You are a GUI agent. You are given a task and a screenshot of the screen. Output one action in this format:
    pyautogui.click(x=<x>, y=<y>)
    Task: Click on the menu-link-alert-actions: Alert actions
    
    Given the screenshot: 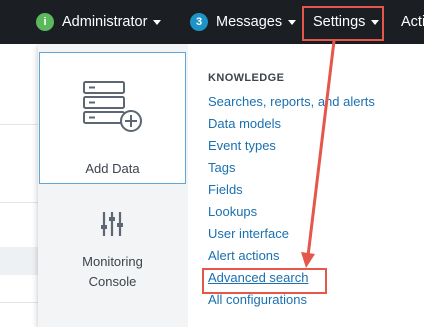 What is the action you would take?
    pyautogui.click(x=291, y=256)
    